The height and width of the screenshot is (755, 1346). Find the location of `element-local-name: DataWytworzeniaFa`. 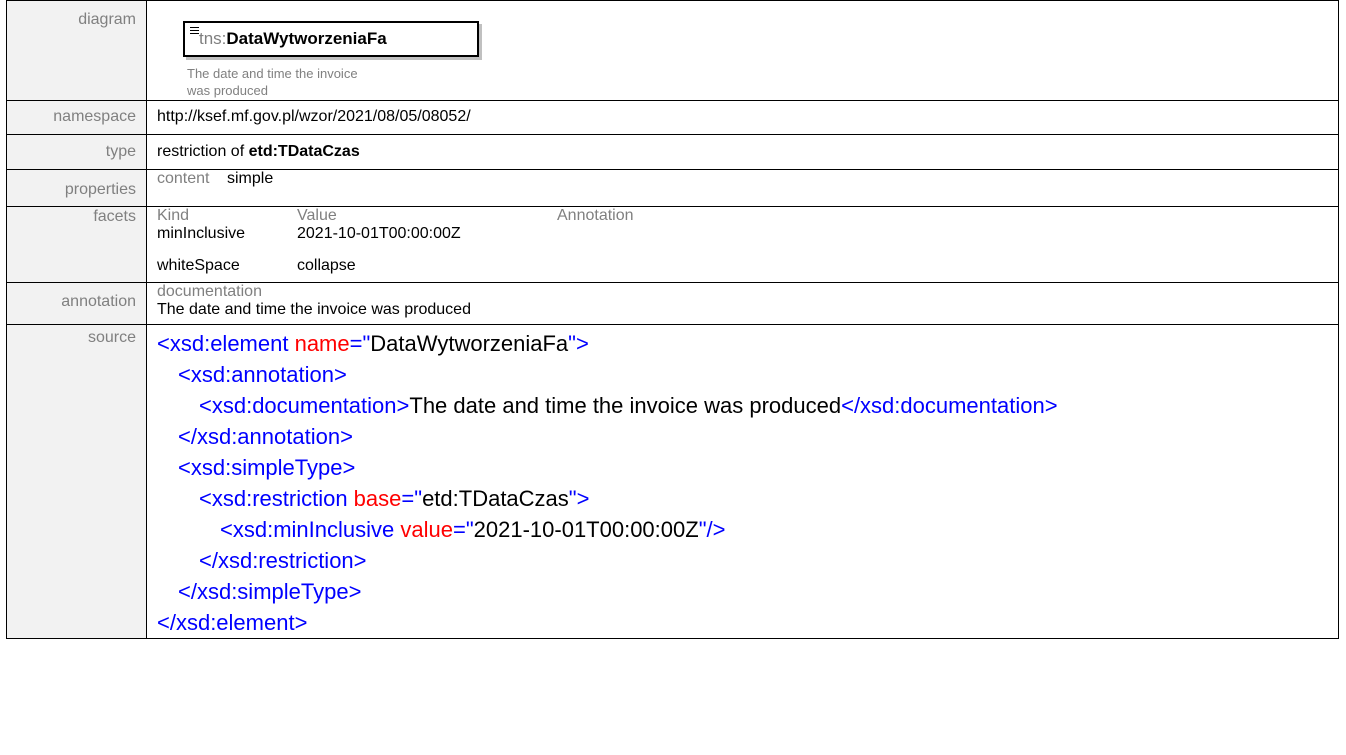

element-local-name: DataWytworzeniaFa is located at coordinates (306, 38).